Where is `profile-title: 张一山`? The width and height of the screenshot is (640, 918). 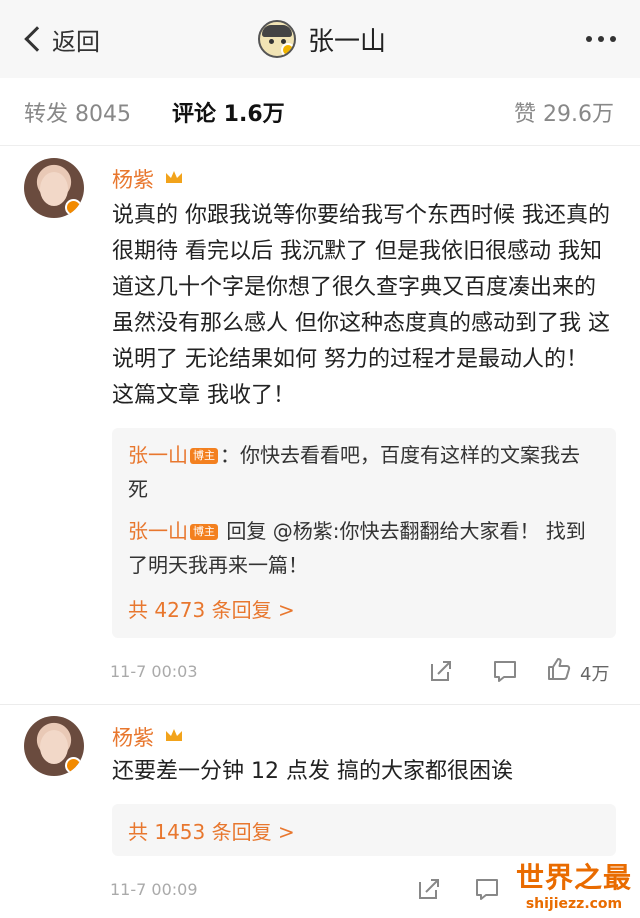 profile-title: 张一山 is located at coordinates (322, 39).